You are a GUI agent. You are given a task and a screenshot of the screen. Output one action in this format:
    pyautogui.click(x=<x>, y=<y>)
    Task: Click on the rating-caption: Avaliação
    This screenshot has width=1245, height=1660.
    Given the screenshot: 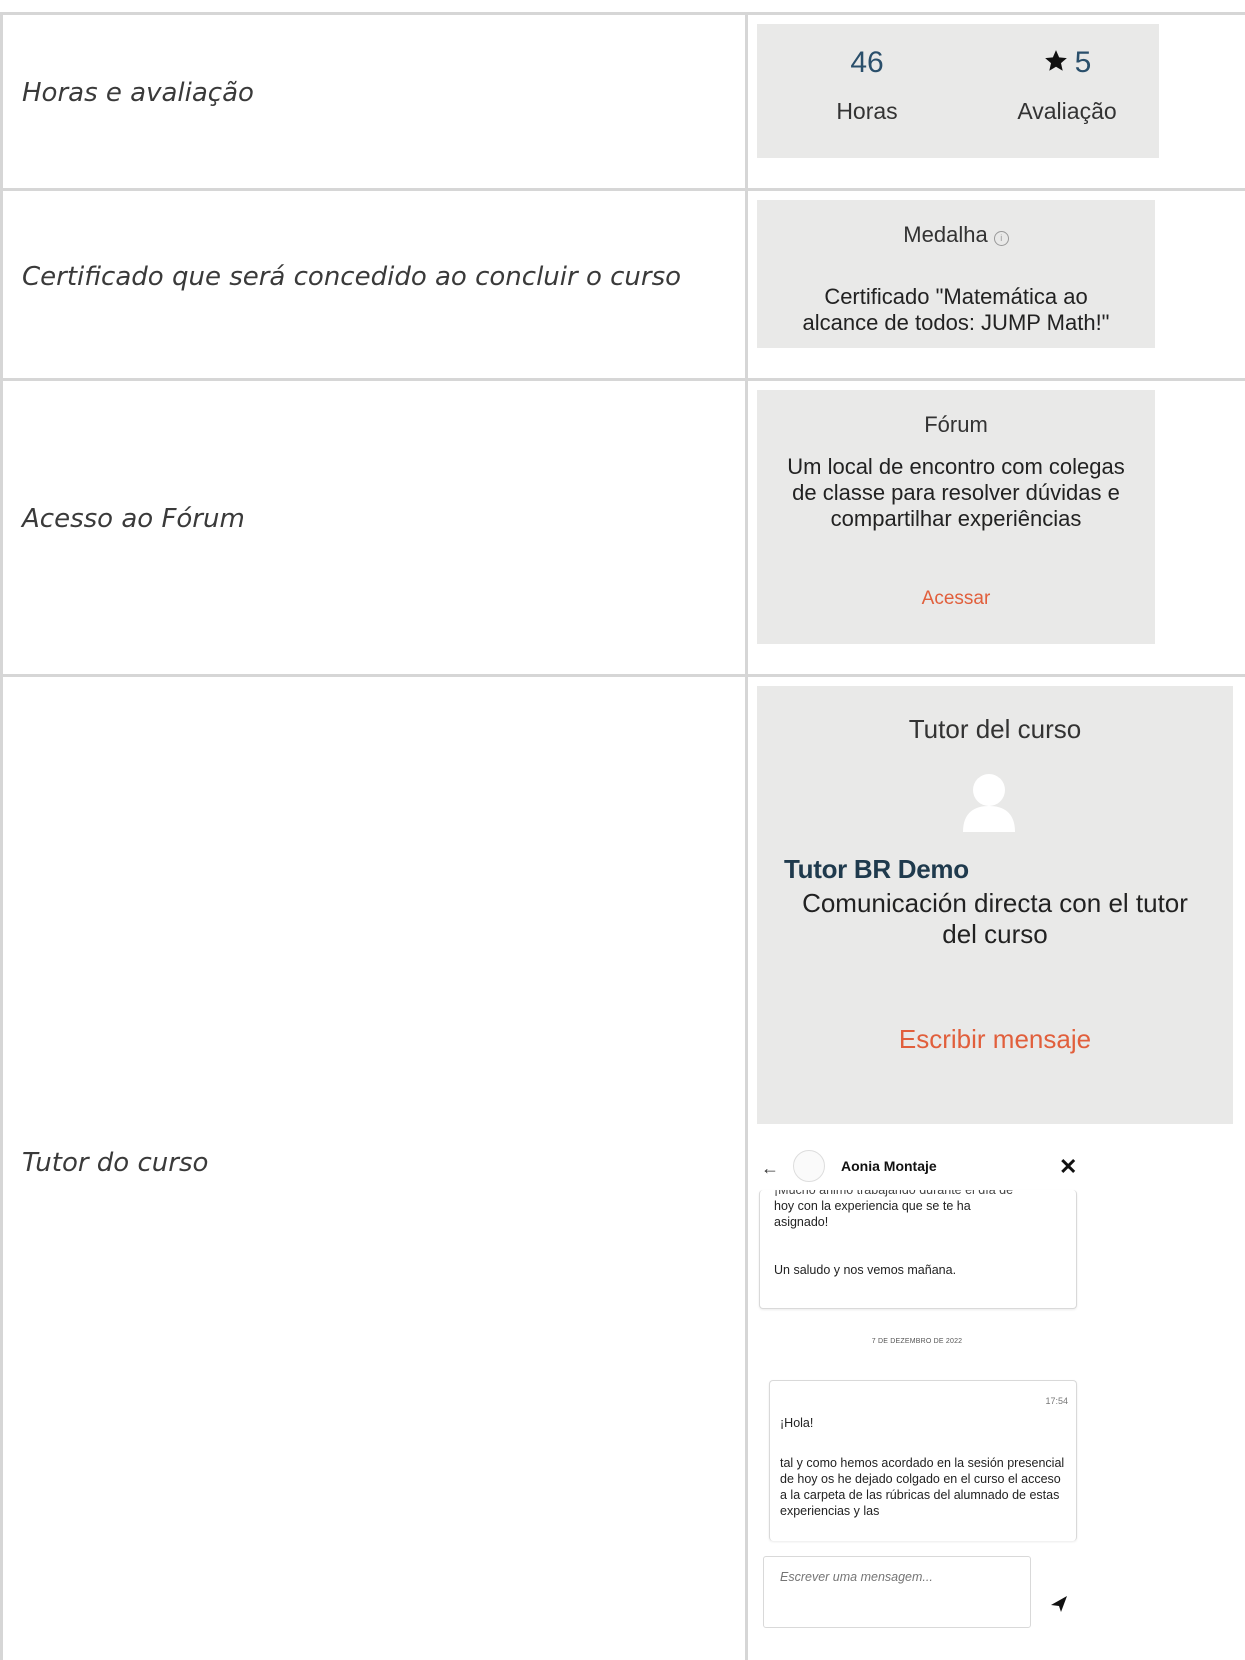 What is the action you would take?
    pyautogui.click(x=1067, y=111)
    